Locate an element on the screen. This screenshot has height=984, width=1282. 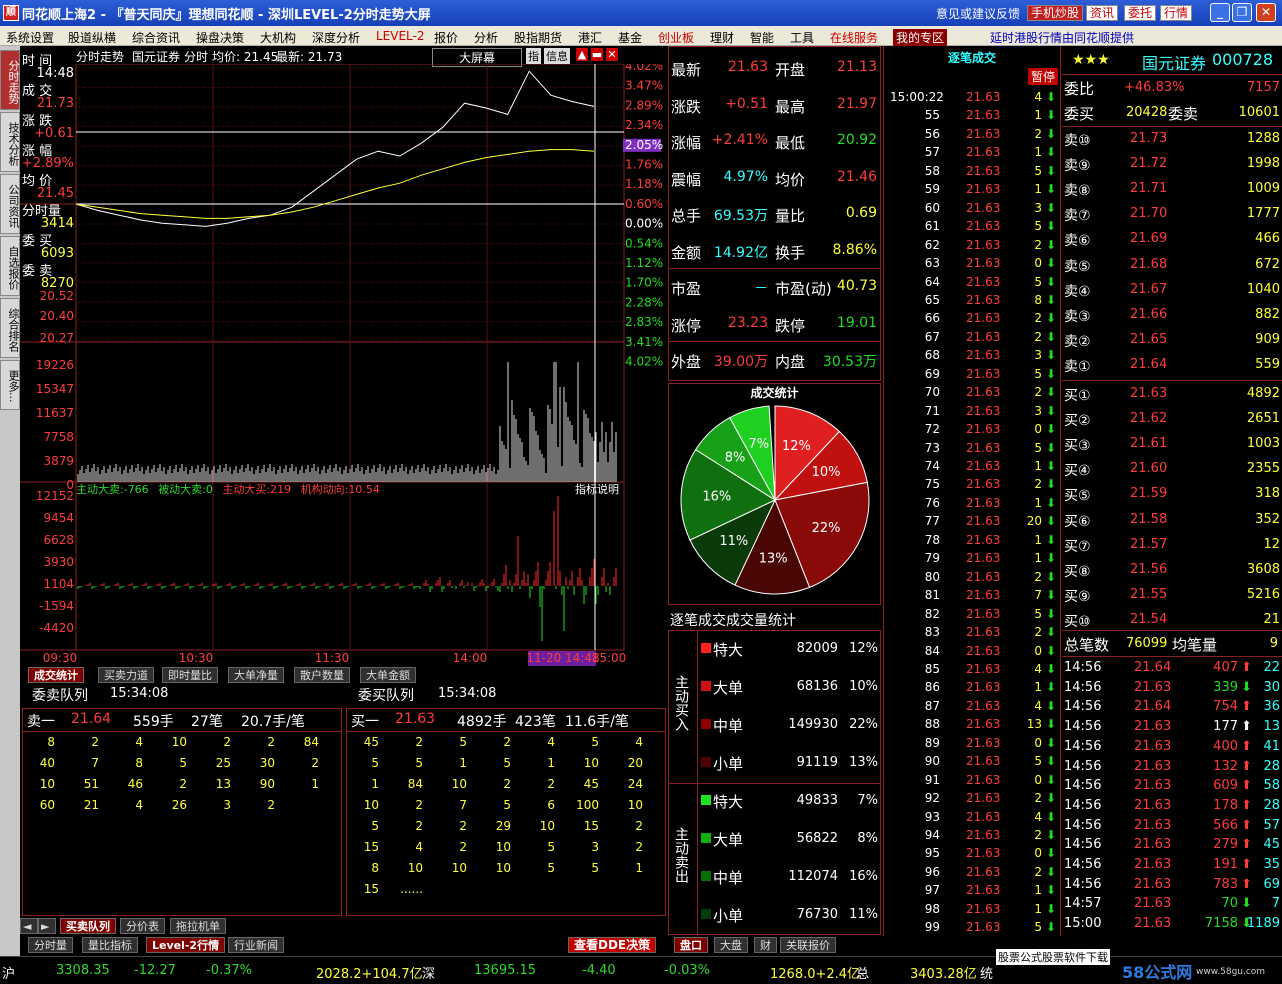
sidebar-tab-timeshare: 分时走势 is located at coordinates (10, 80).